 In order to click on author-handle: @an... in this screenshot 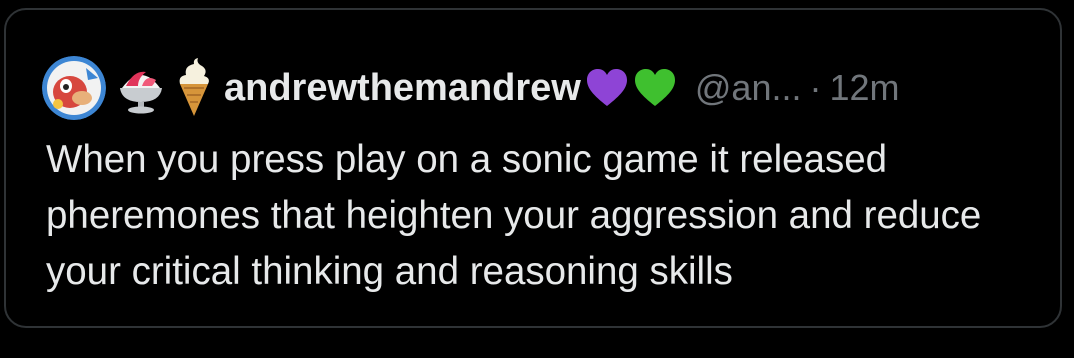, I will do `click(748, 88)`.